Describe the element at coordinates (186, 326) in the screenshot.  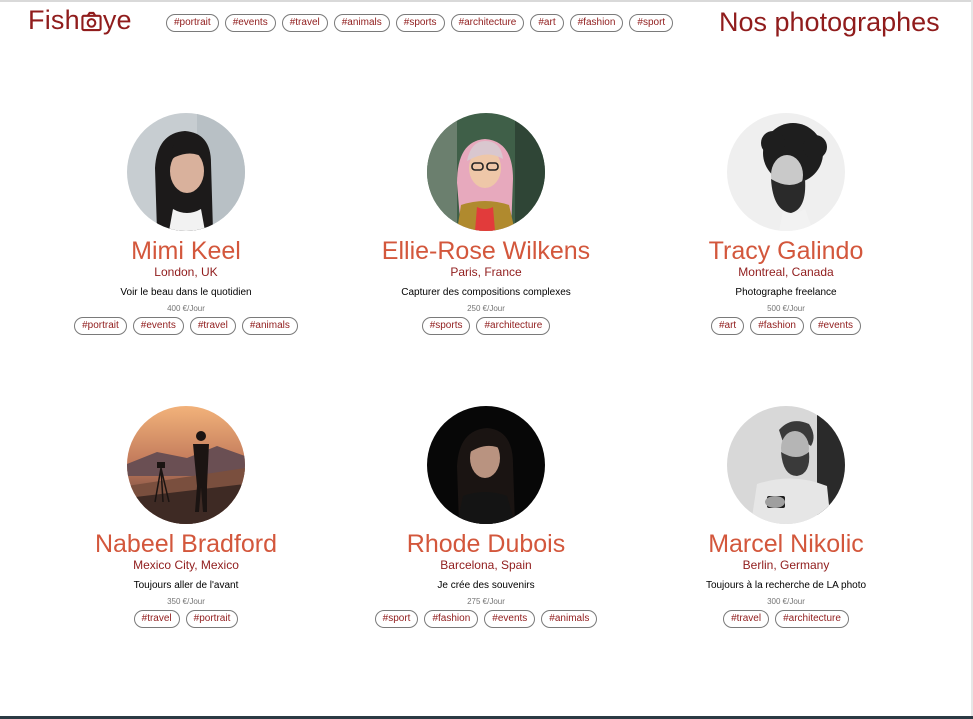
I see `photographer-tags: #portrait #events #travel #animals` at that location.